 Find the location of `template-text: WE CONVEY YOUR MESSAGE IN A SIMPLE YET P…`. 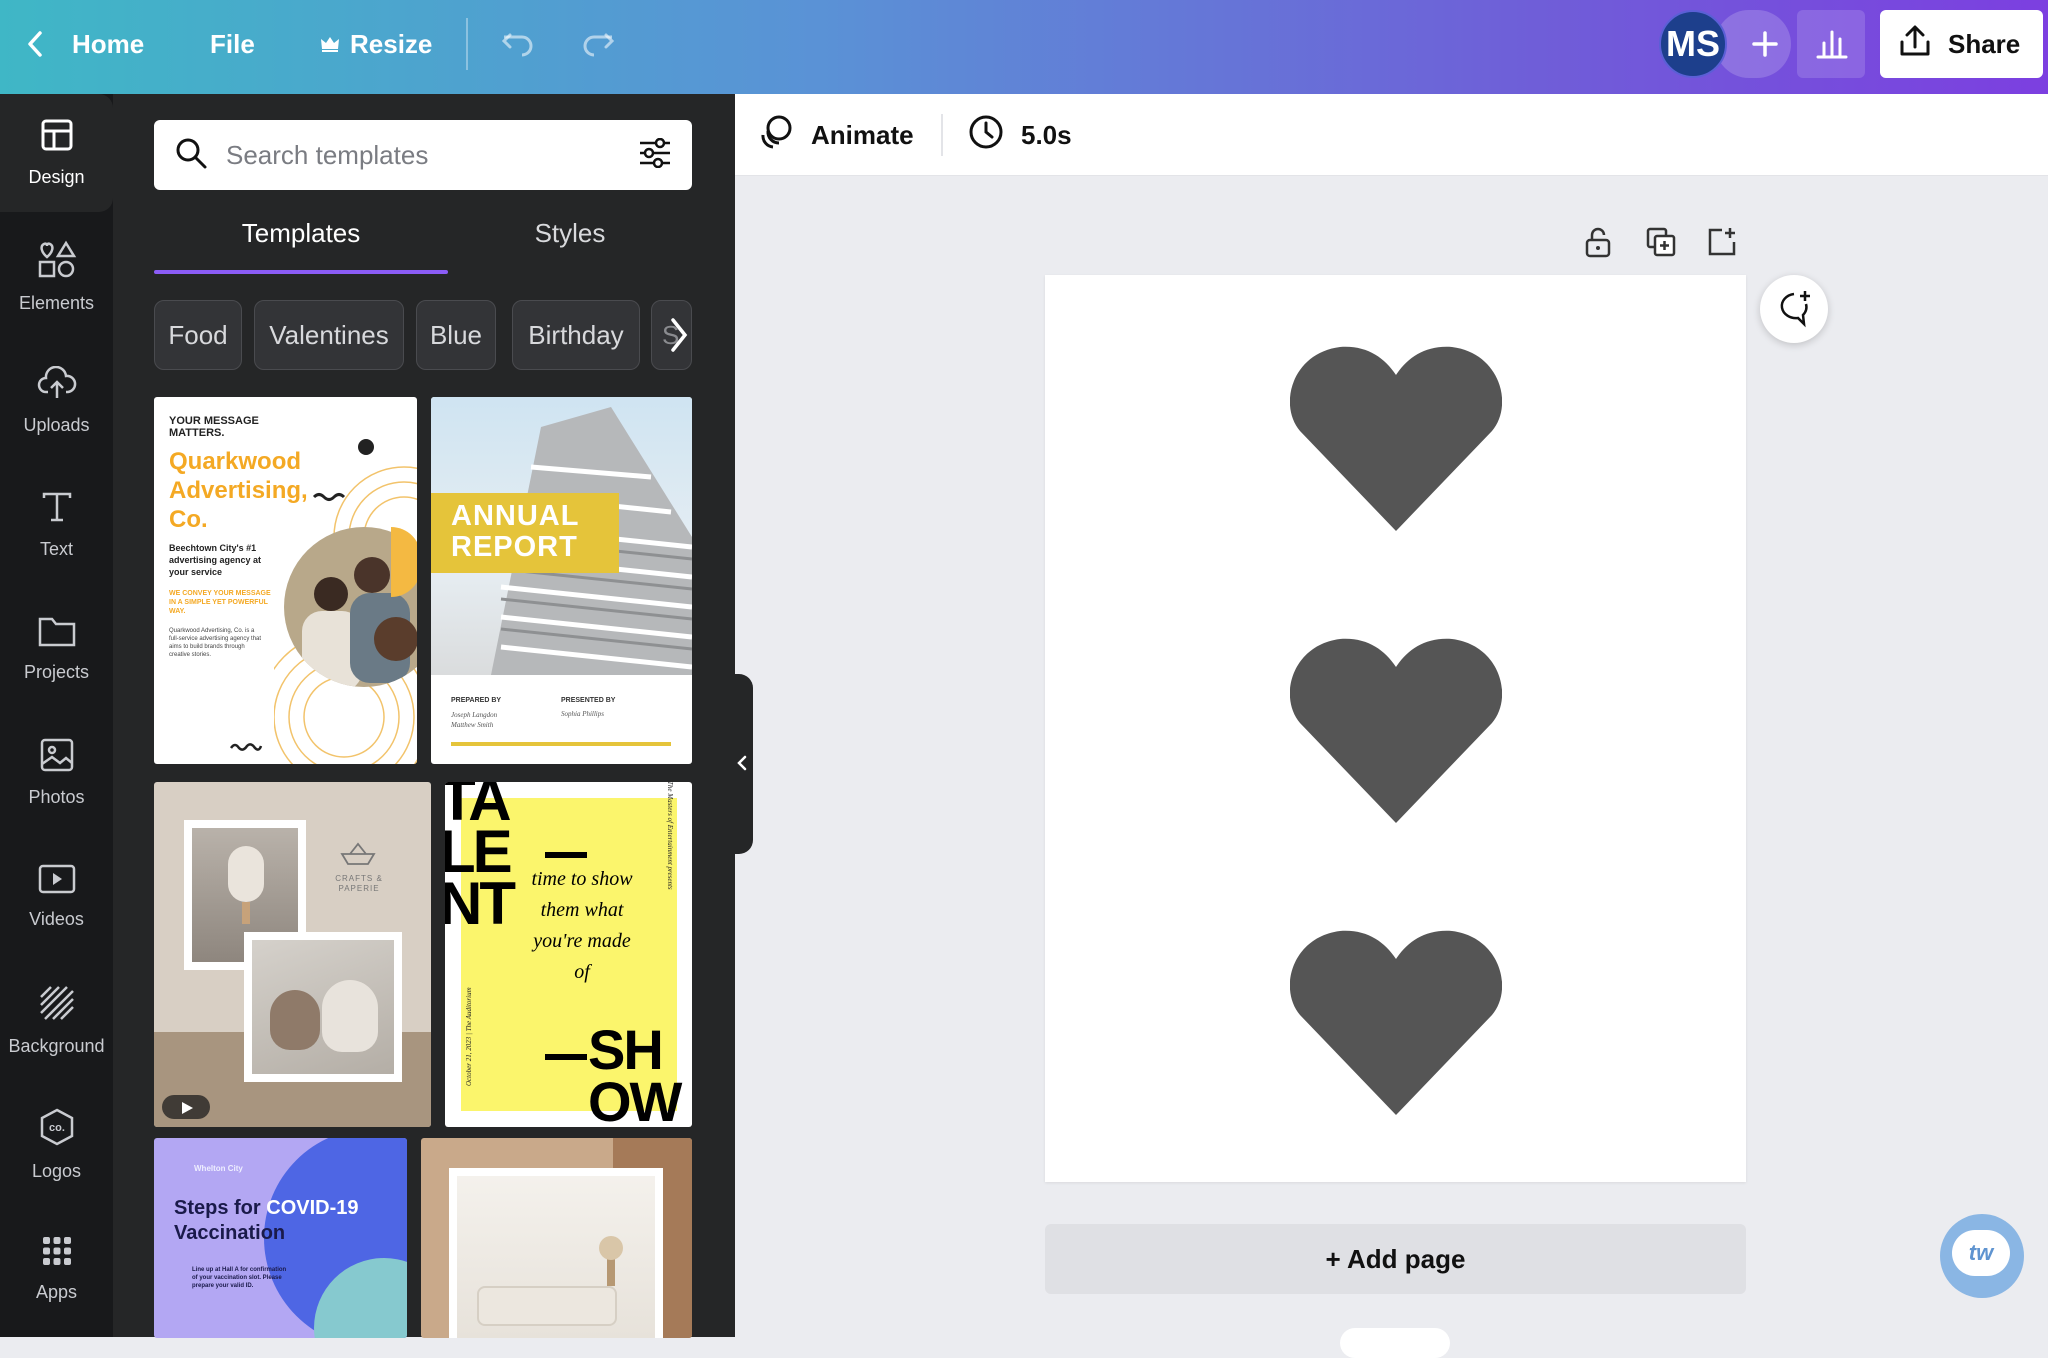

template-text: WE CONVEY YOUR MESSAGE IN A SIMPLE YET P… is located at coordinates (220, 602).